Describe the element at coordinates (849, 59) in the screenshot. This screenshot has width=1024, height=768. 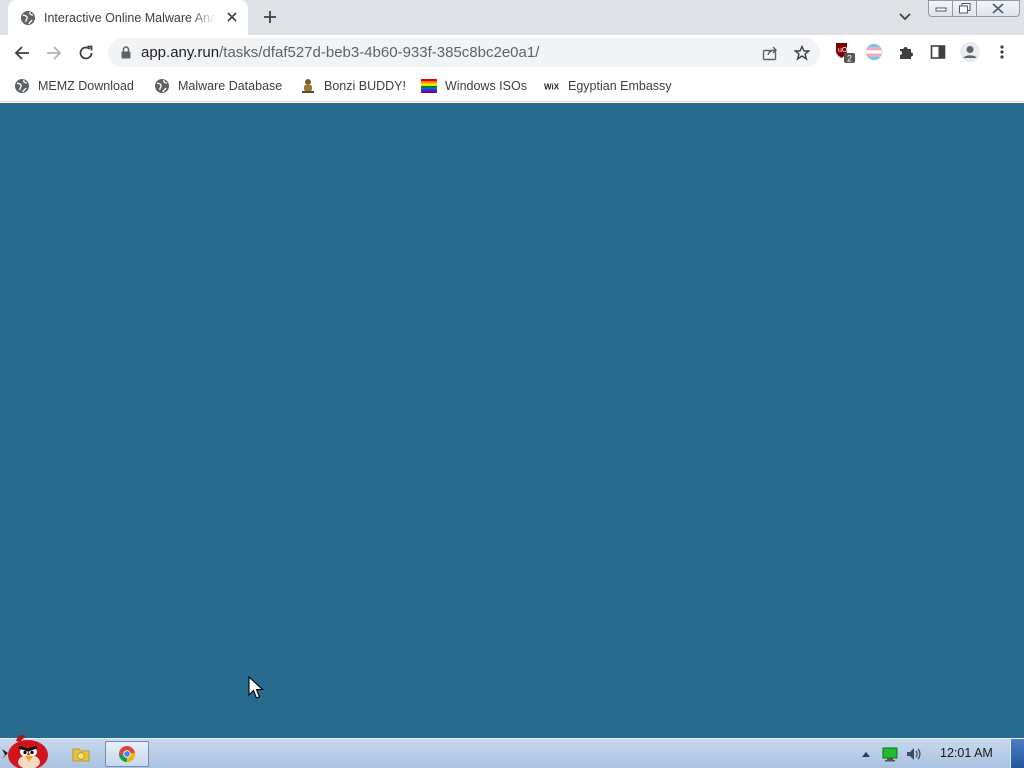
I see `ublock-badge: 2` at that location.